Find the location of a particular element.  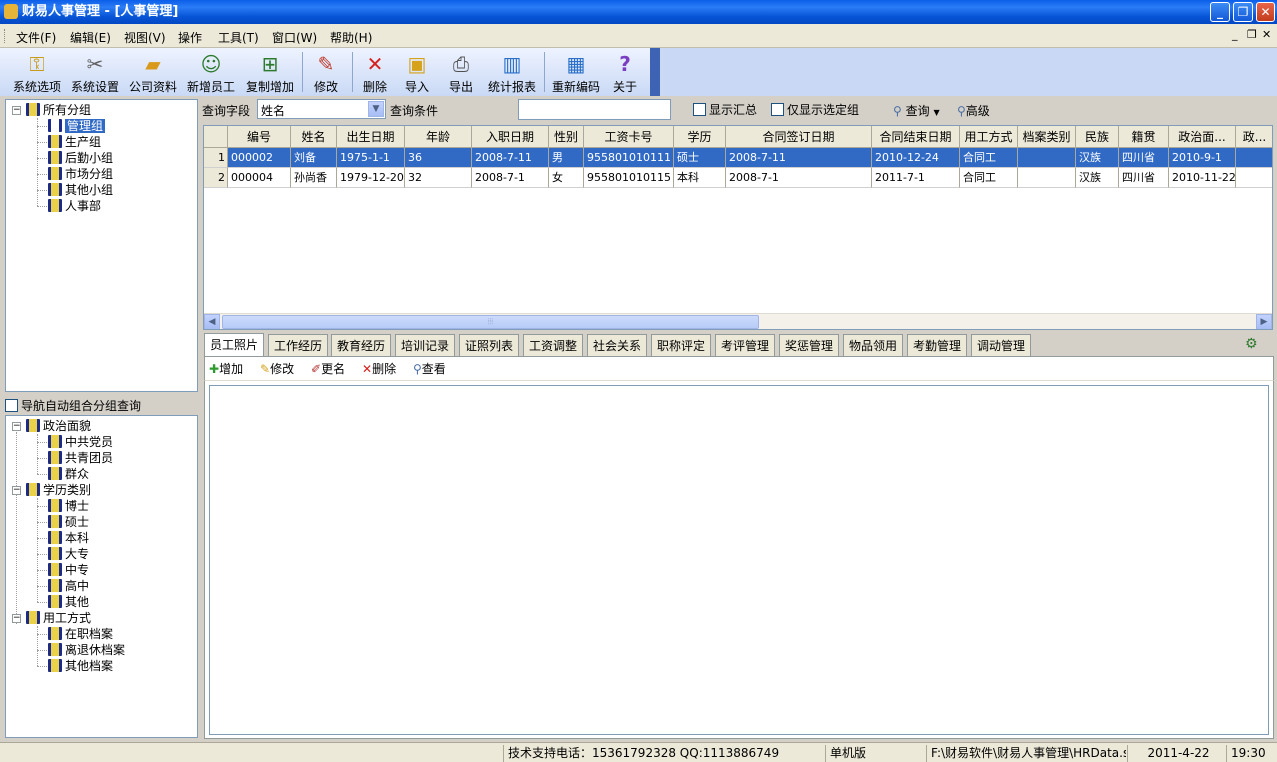

tree-item-master: 硕士 is located at coordinates (68, 522).